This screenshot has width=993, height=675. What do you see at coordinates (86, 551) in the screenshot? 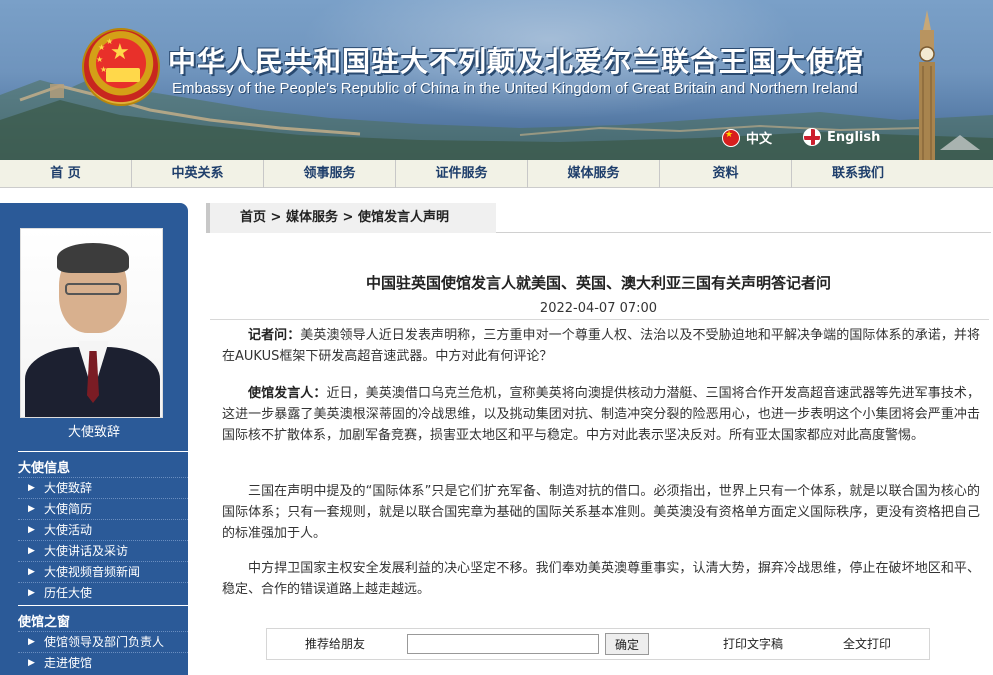
I see `sidebar-item-label: 大使讲话及采访` at bounding box center [86, 551].